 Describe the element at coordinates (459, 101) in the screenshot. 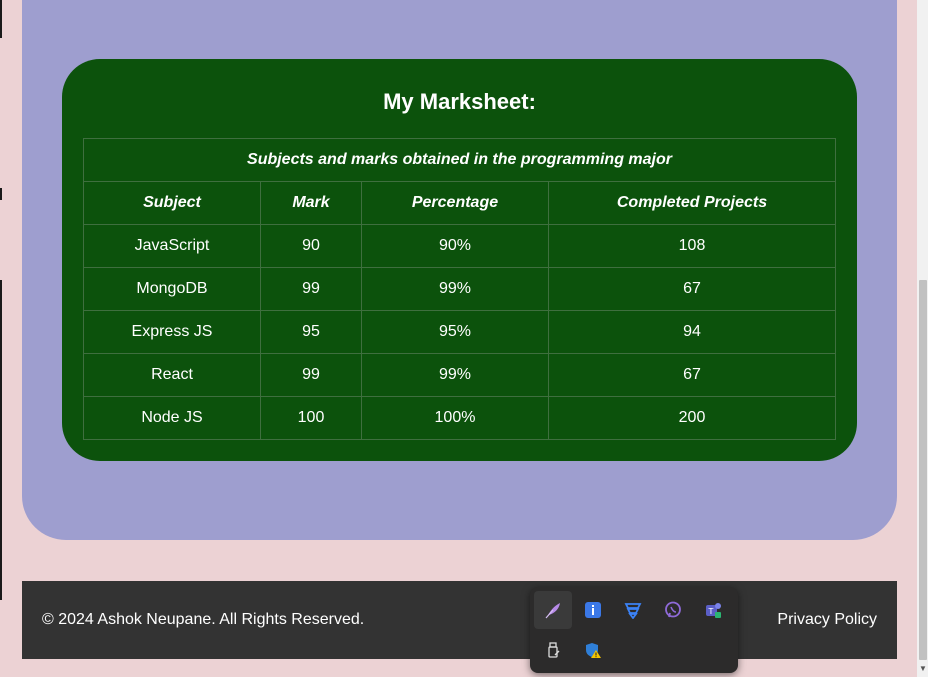

I see `marksheet-title: My Marksheet:` at that location.